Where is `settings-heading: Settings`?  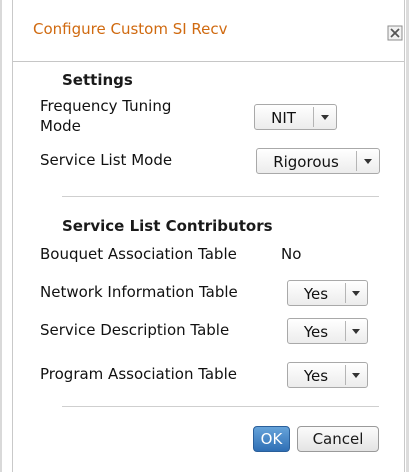
settings-heading: Settings is located at coordinates (97, 80).